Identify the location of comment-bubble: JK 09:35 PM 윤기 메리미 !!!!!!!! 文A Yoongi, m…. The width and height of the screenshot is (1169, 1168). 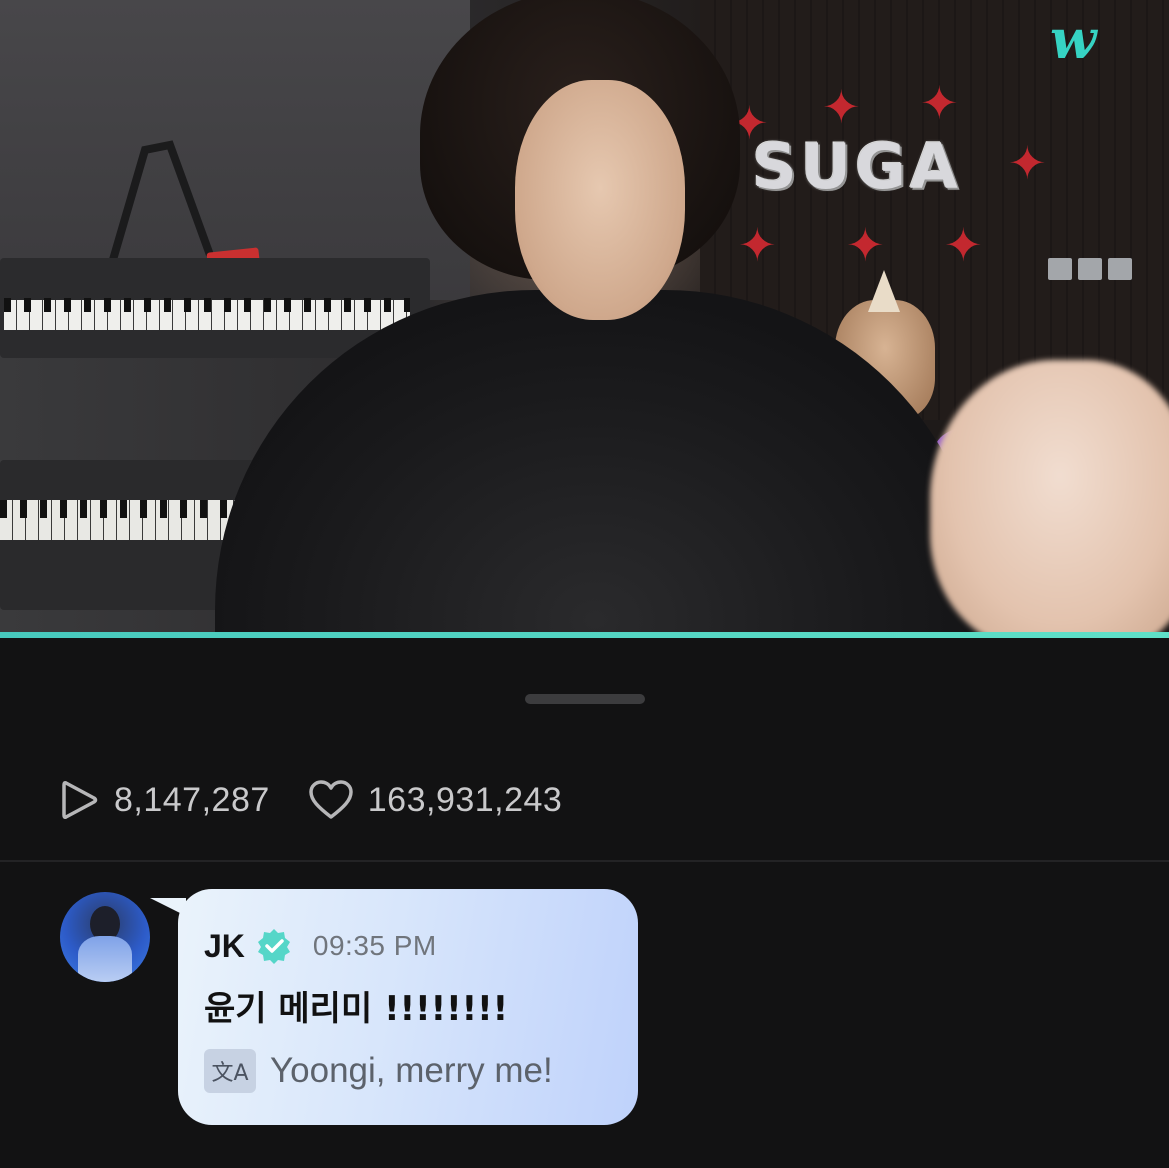
(408, 1007).